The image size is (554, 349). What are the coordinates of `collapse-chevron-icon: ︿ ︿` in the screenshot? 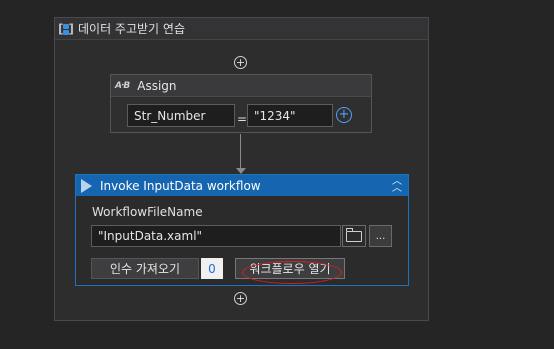 It's located at (397, 185).